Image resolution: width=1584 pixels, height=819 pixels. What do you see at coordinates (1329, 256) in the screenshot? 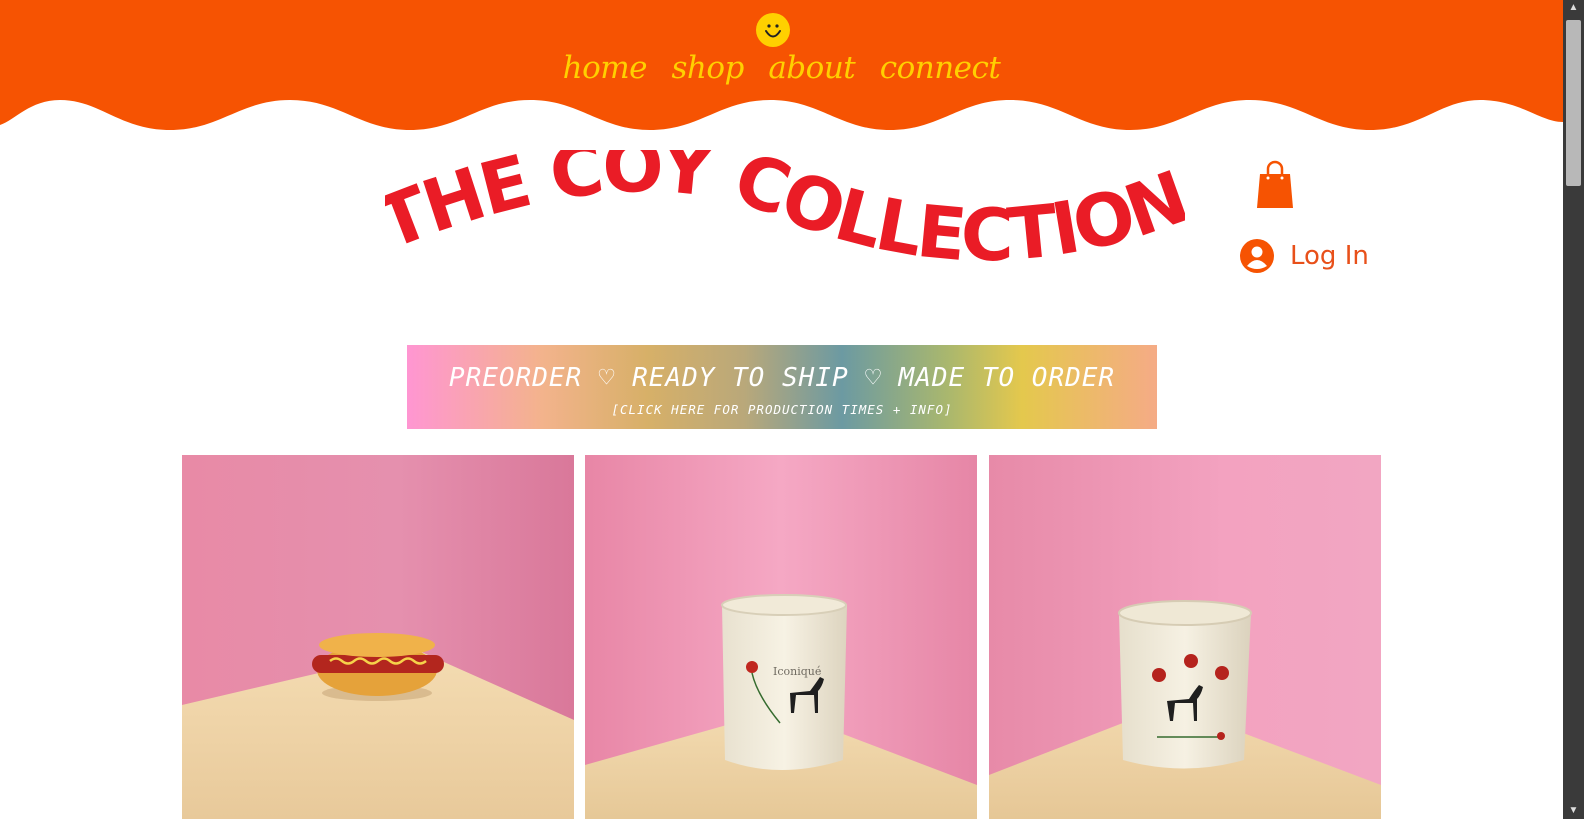
I see `login-label: Log In` at bounding box center [1329, 256].